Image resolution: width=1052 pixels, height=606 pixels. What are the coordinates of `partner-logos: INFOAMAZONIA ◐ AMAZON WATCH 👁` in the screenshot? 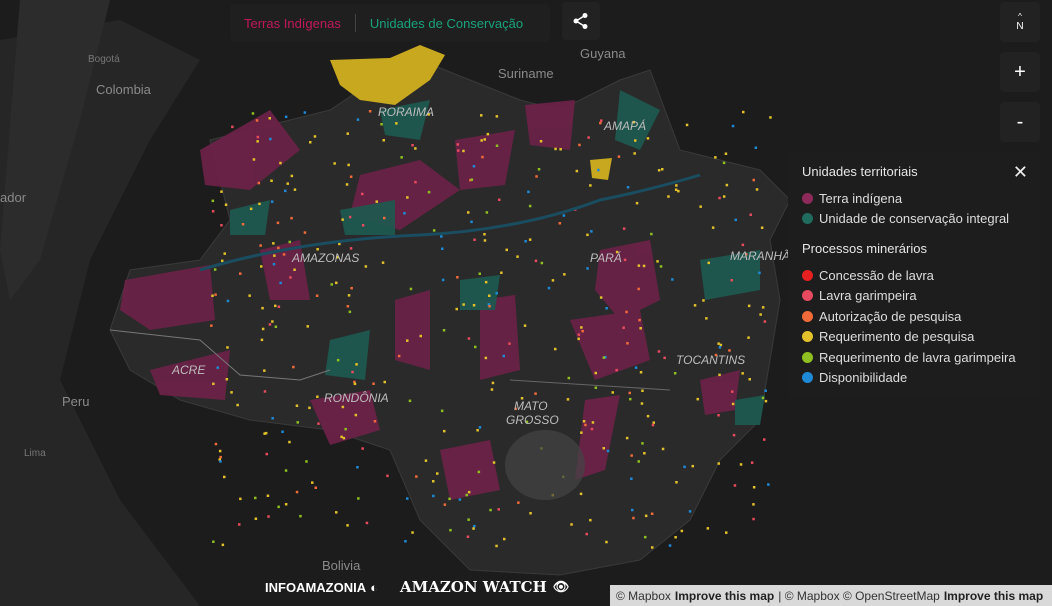 It's located at (417, 587).